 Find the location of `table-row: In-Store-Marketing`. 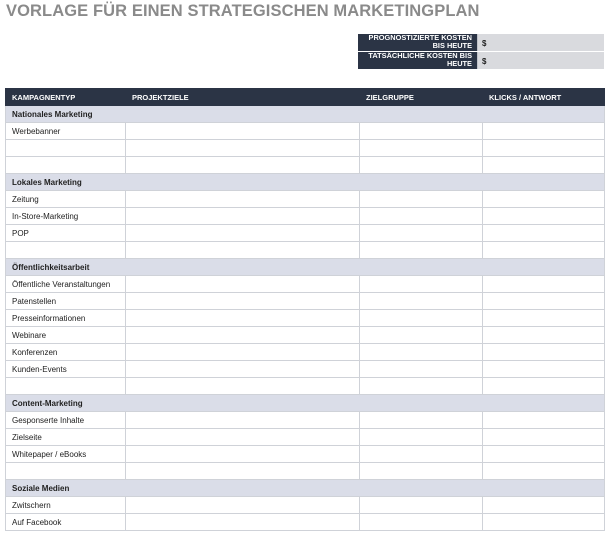

table-row: In-Store-Marketing is located at coordinates (305, 216).